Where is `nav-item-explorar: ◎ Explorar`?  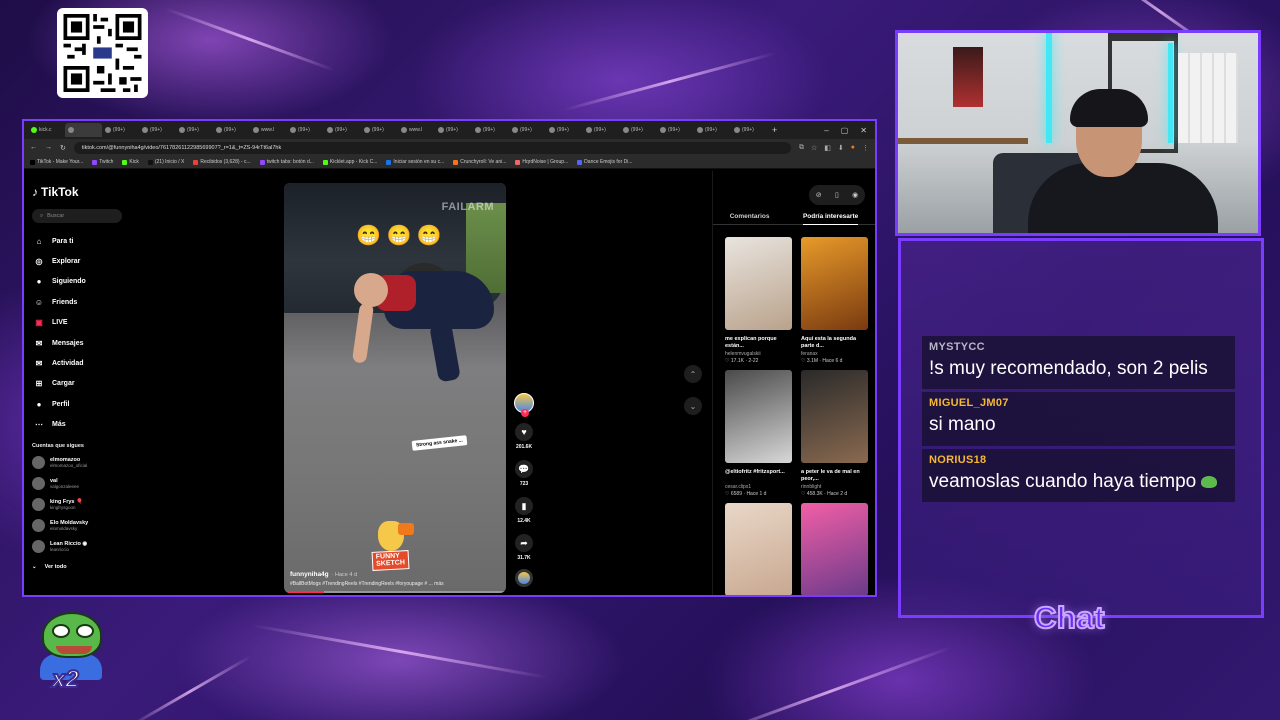
nav-item-explorar: ◎ Explorar is located at coordinates (79, 261).